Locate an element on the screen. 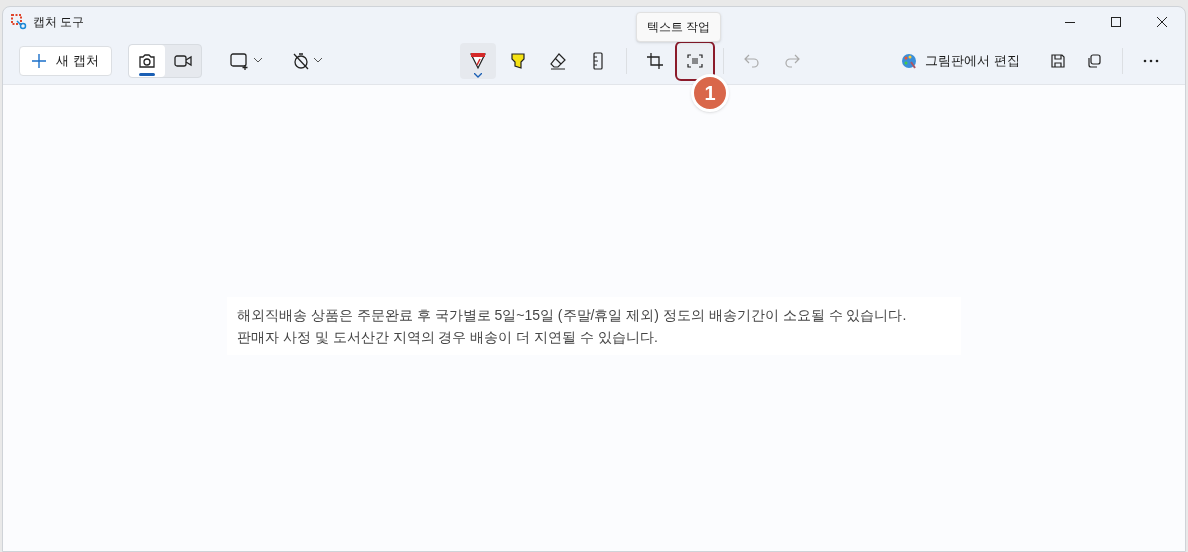 The image size is (1188, 552). text-actions-button is located at coordinates (694, 60).